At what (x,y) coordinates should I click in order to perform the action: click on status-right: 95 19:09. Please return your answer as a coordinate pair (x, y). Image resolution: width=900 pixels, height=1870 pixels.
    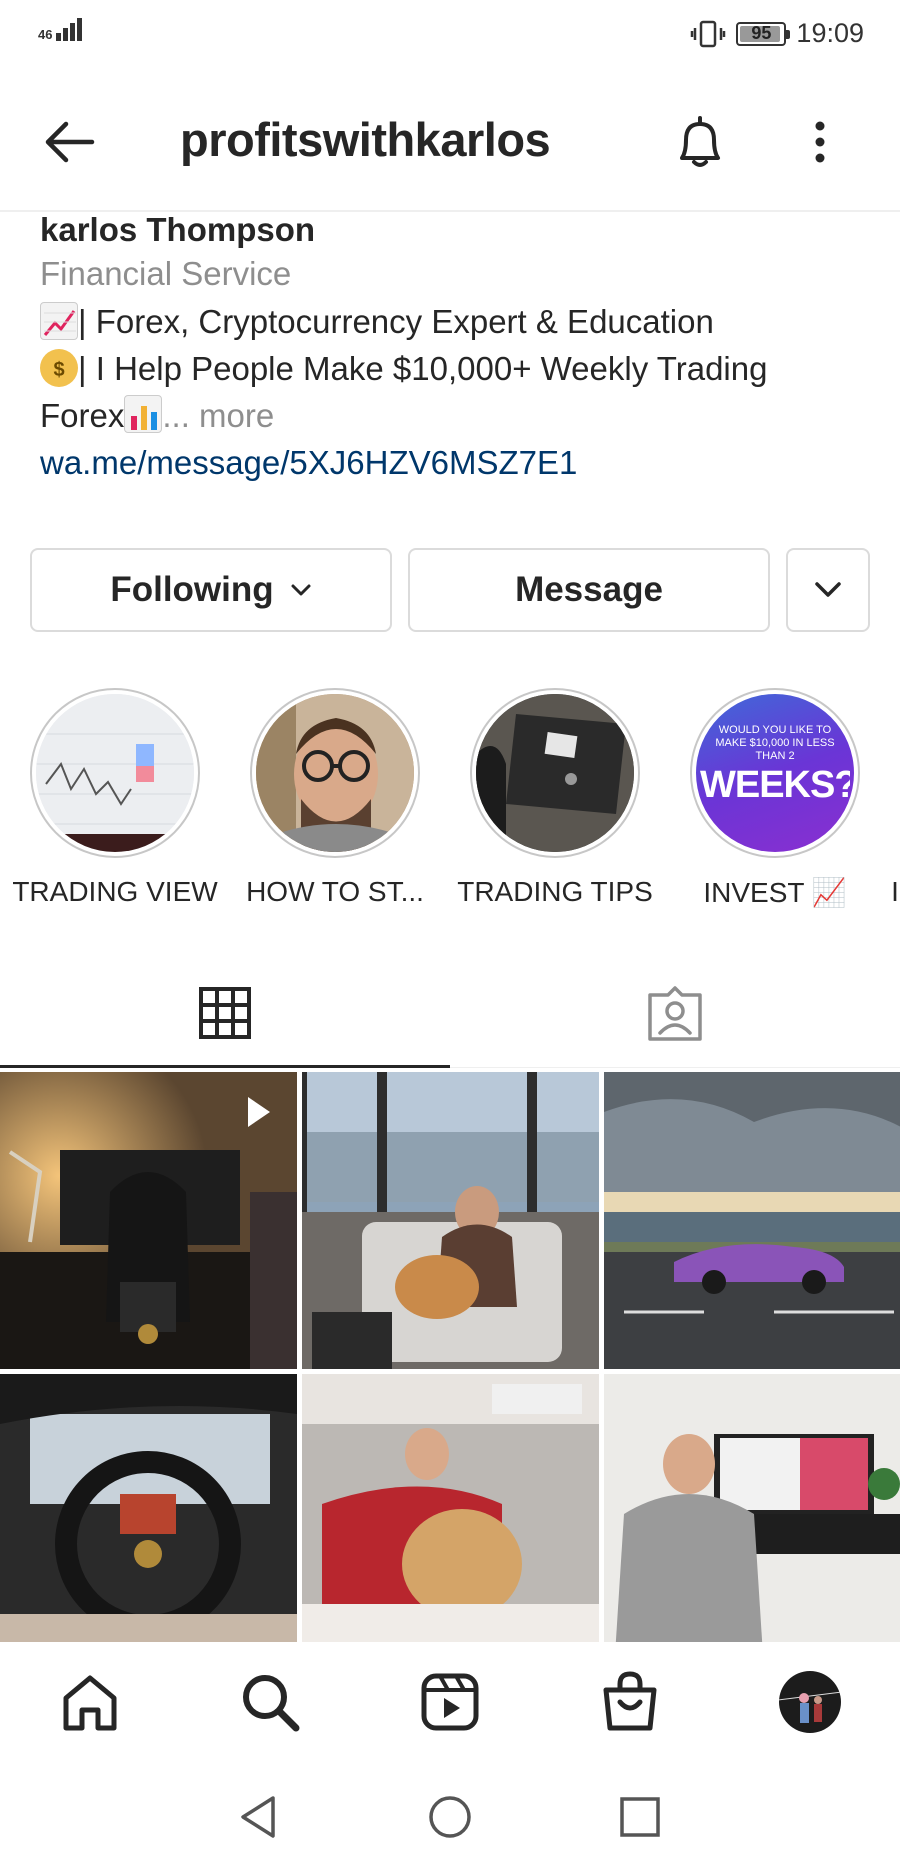
    Looking at the image, I should click on (777, 33).